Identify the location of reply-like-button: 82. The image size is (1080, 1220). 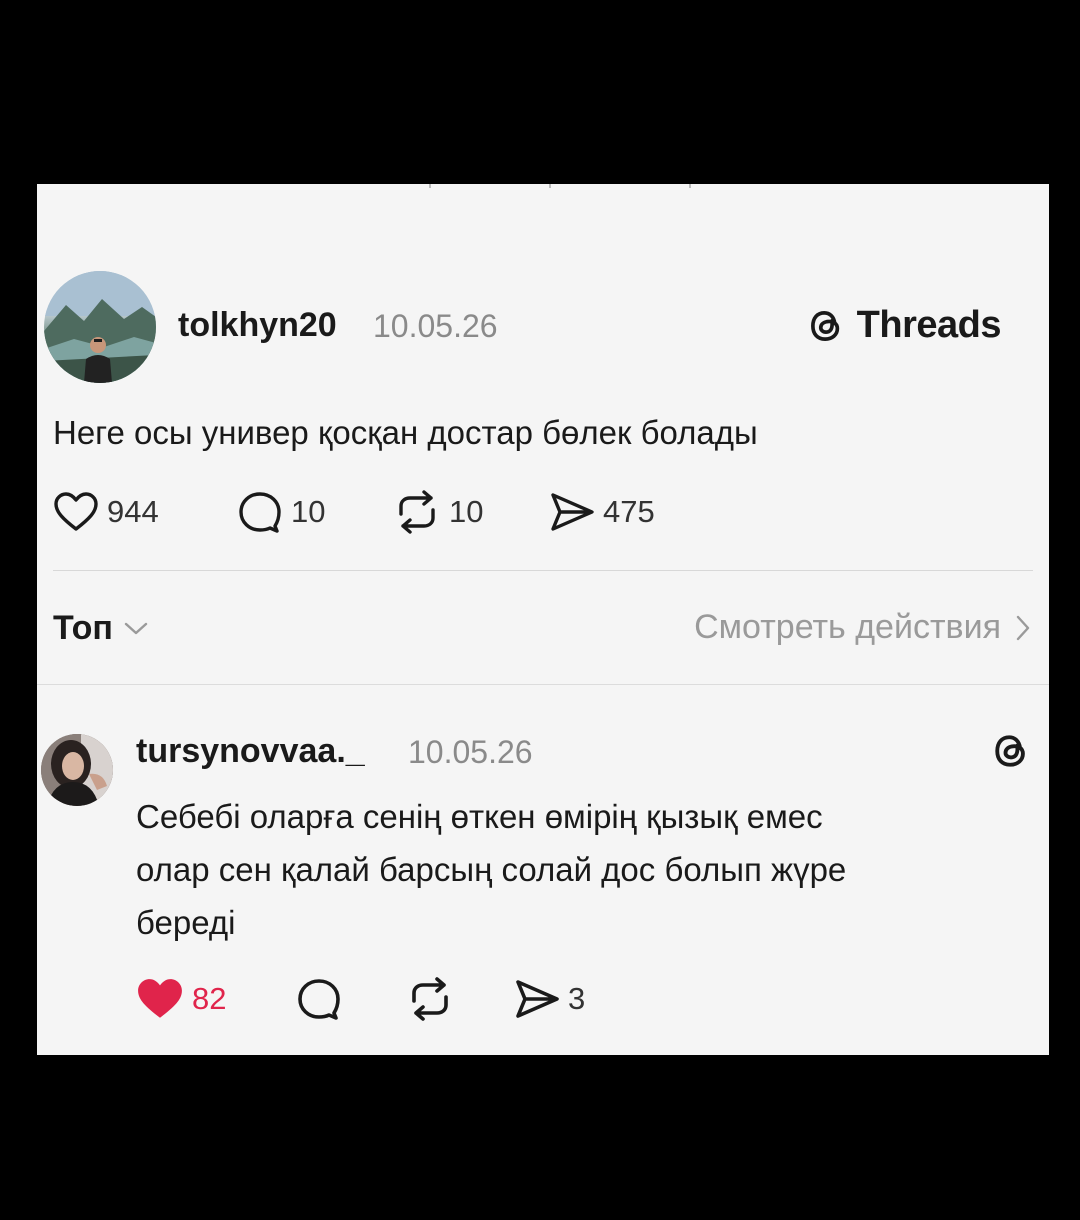
(181, 999).